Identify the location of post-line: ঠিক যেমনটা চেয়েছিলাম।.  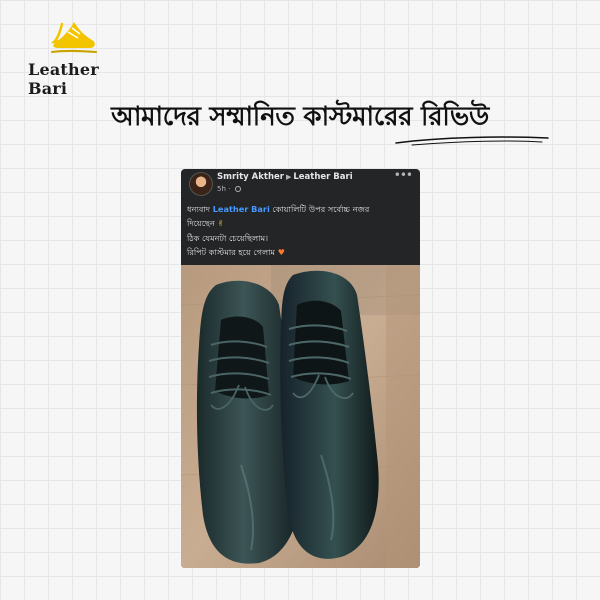
(228, 238).